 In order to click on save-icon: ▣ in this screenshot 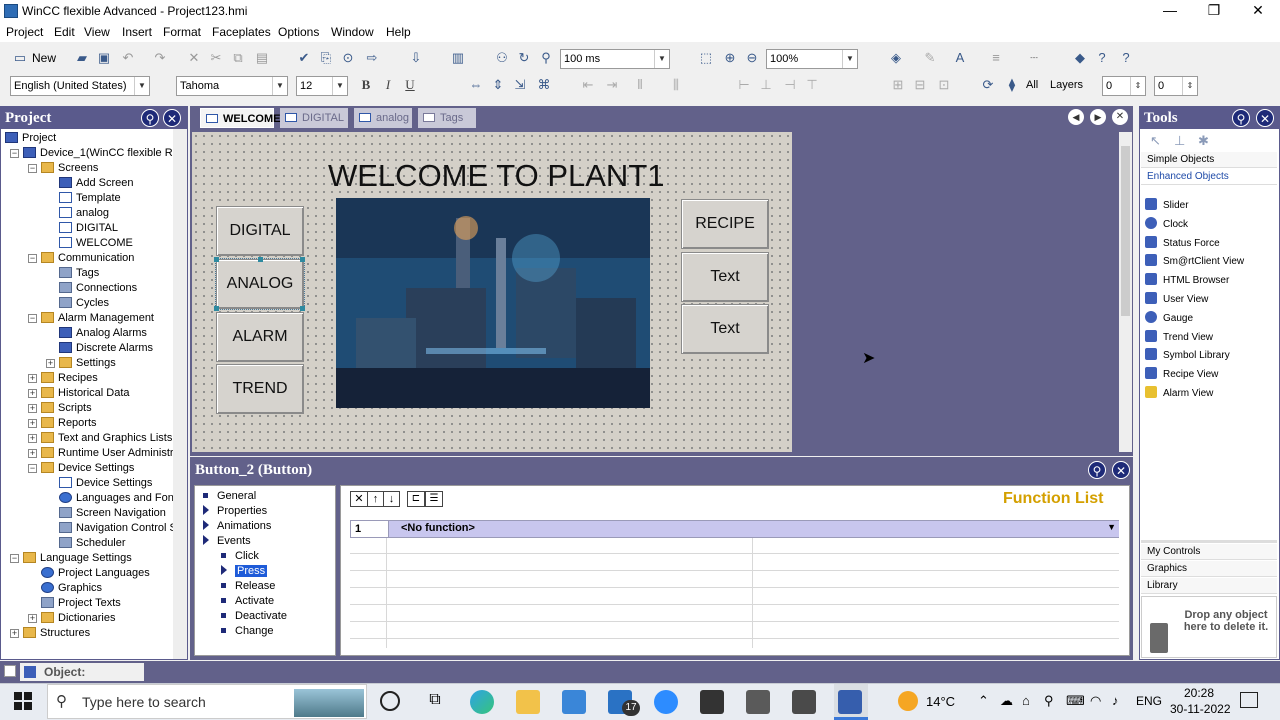, I will do `click(104, 58)`.